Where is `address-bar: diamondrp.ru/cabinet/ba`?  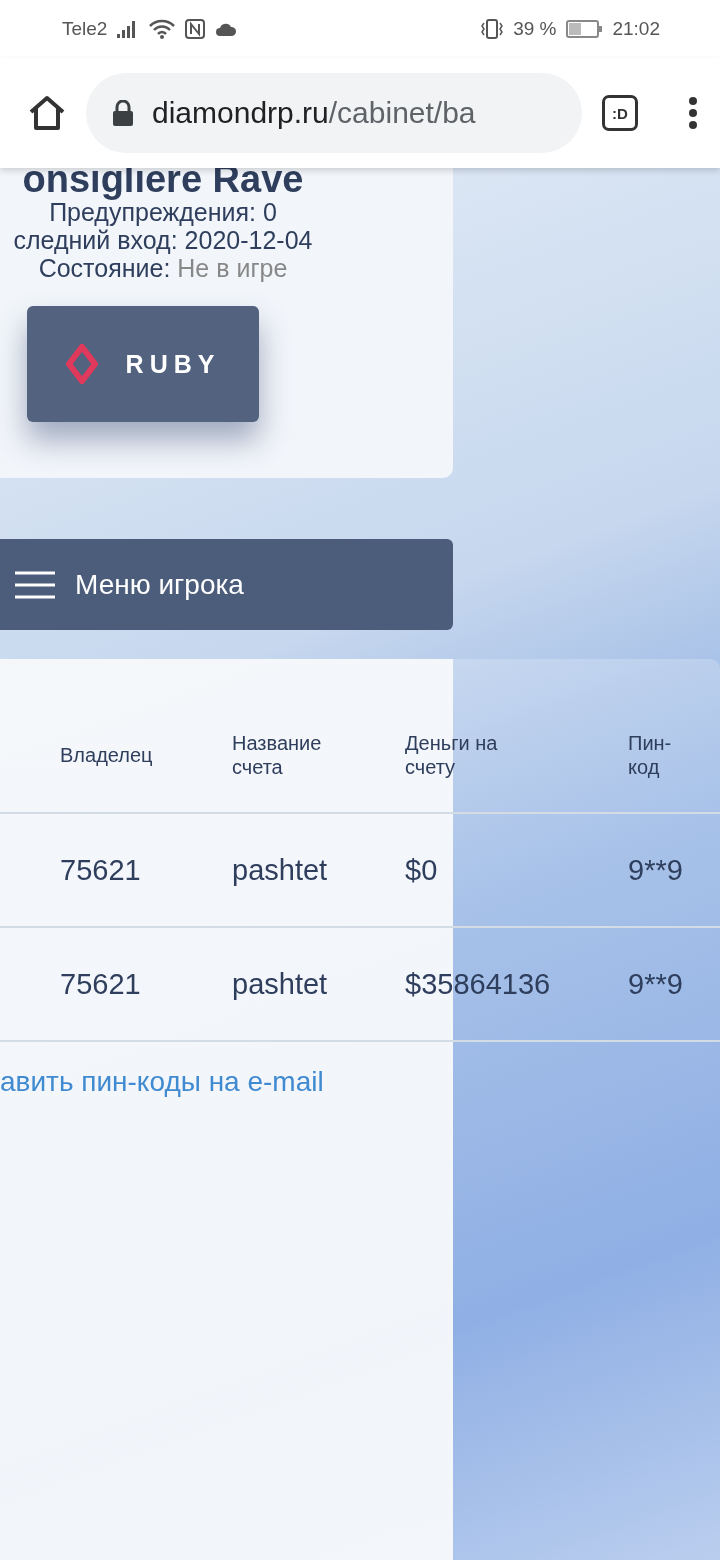 address-bar: diamondrp.ru/cabinet/ba is located at coordinates (334, 113).